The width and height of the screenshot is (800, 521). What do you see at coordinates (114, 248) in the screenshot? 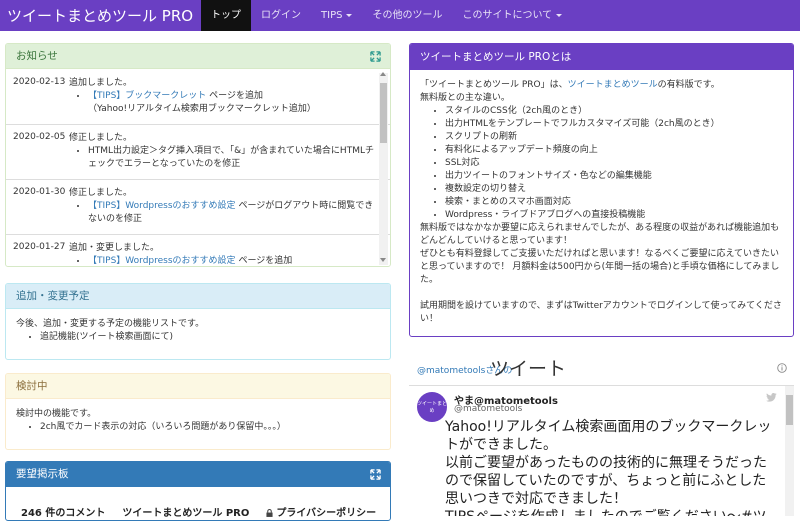
I see `news-summary: 追加・変更しました。` at bounding box center [114, 248].